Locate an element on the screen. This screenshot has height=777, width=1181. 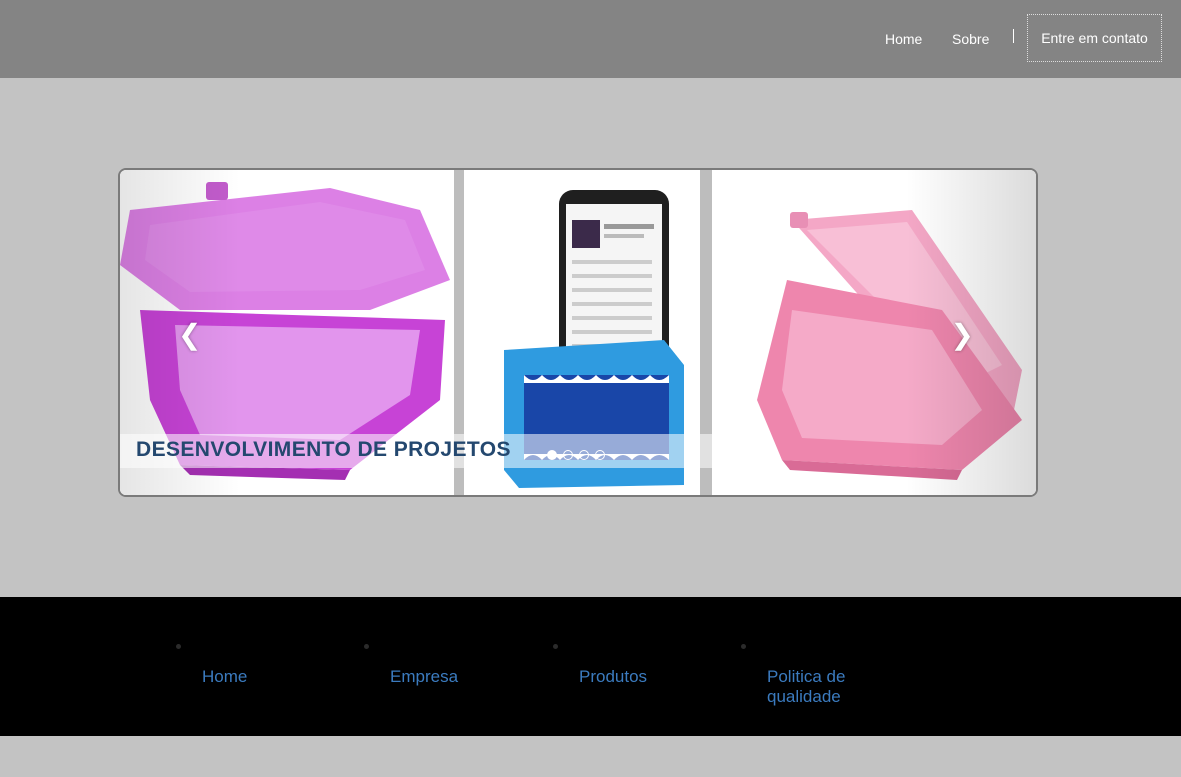
nav-sobre-link: Sobre is located at coordinates (970, 39).